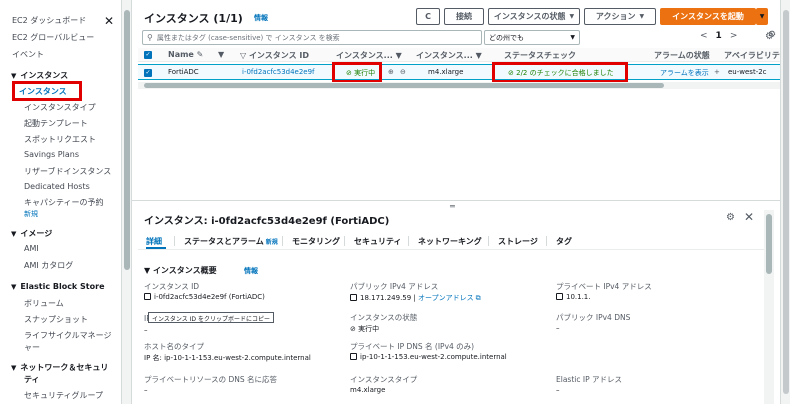  I want to click on plus-icon: +, so click(717, 72).